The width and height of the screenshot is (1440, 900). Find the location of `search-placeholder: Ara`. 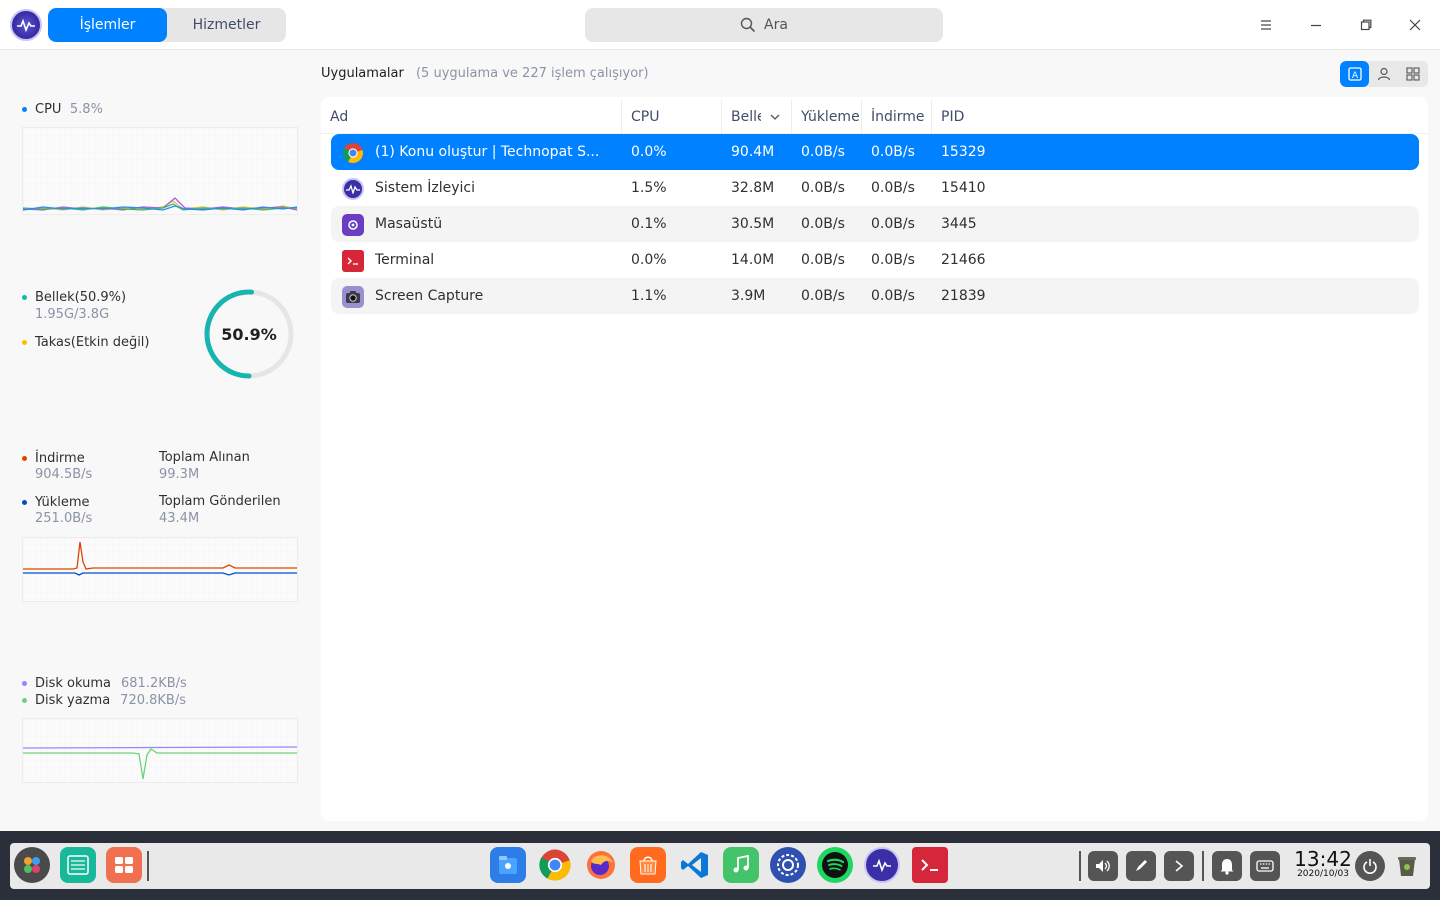

search-placeholder: Ara is located at coordinates (776, 25).